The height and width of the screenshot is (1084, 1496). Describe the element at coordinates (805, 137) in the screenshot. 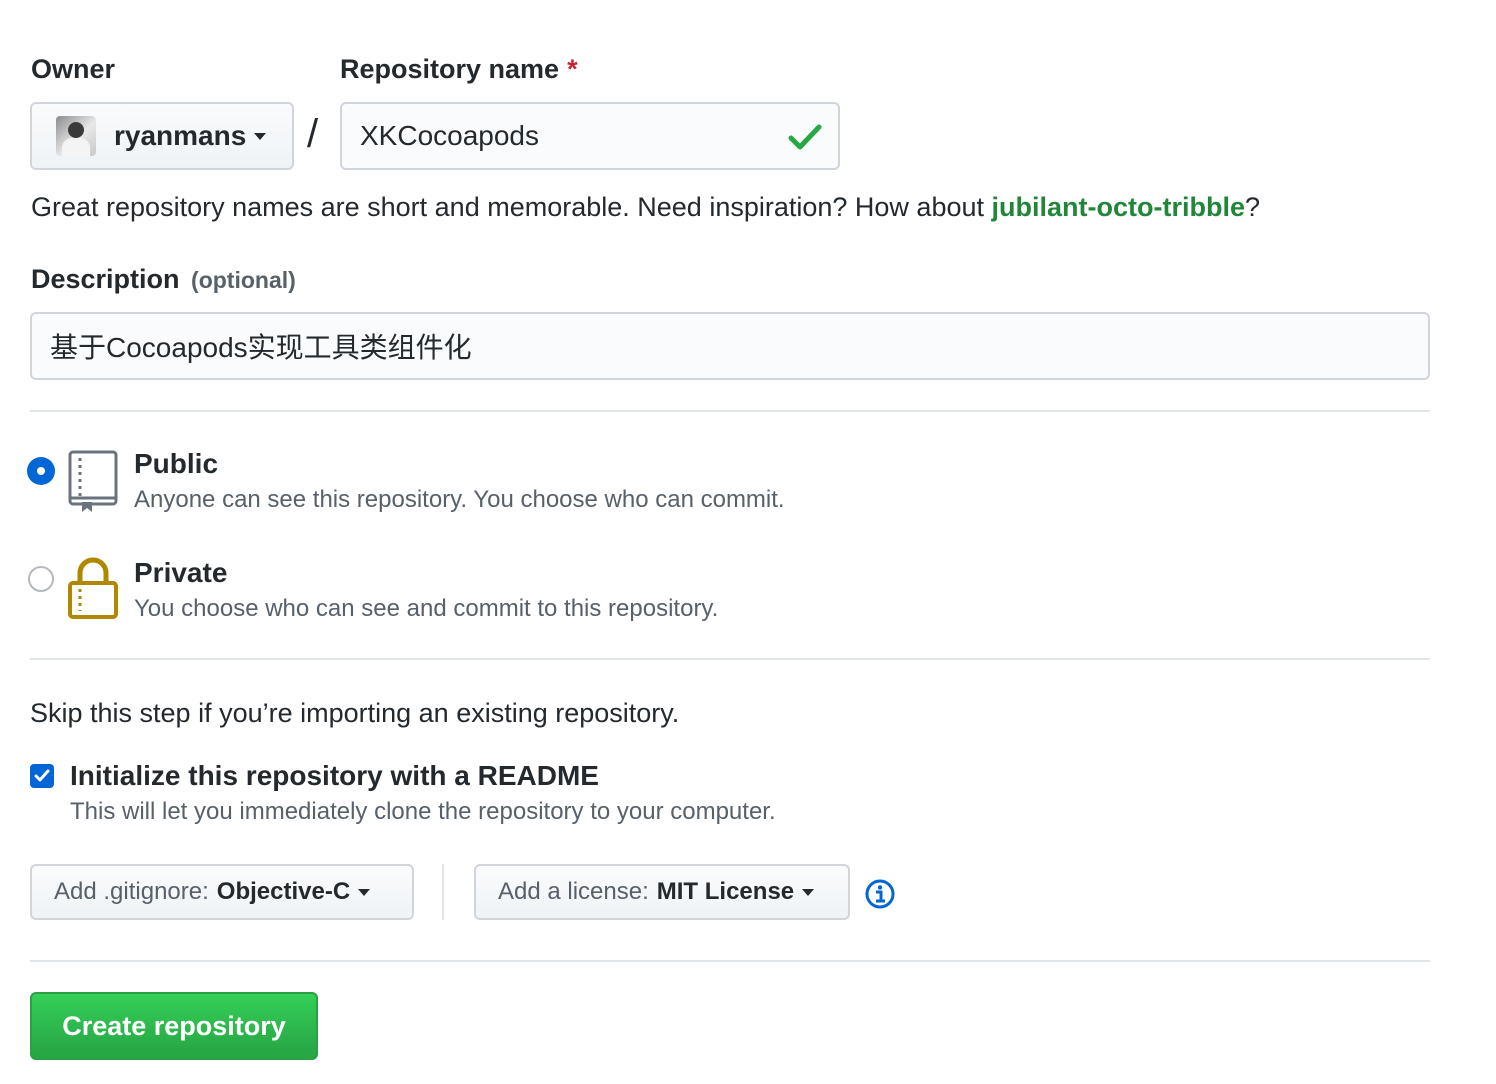

I see `check-icon` at that location.